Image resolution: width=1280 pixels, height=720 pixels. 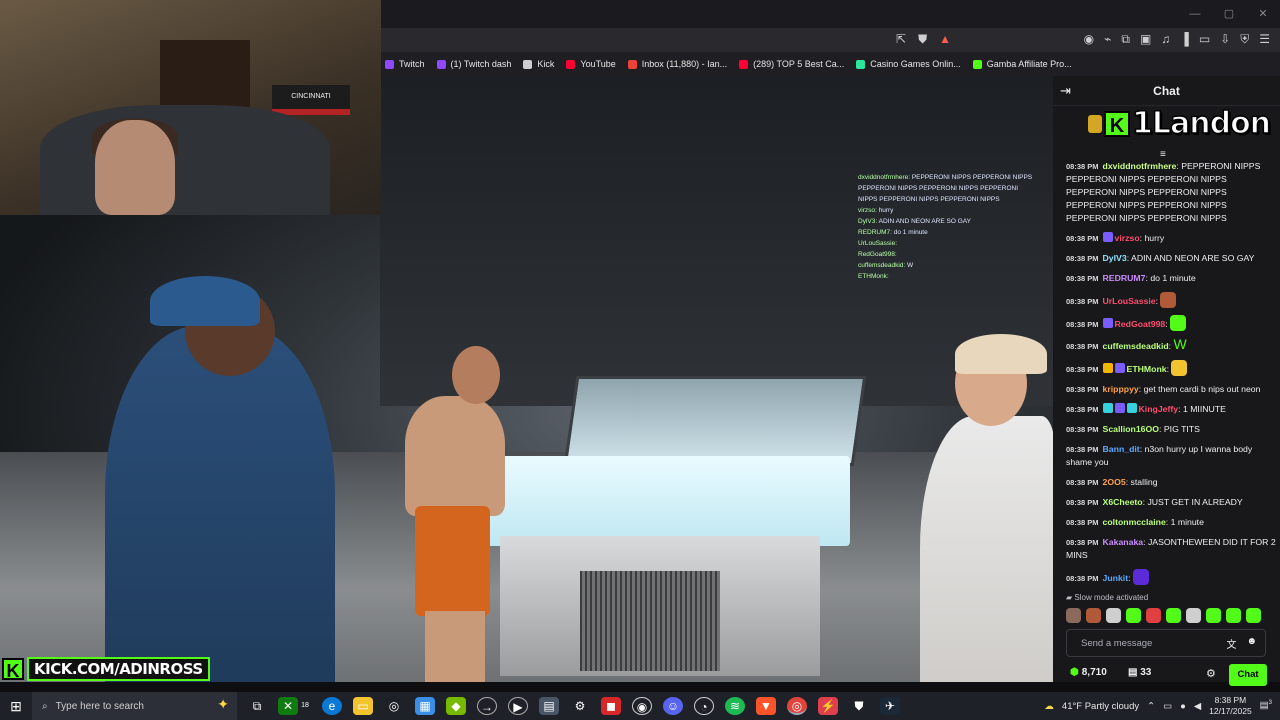 I want to click on vpn-icon: ⛨, so click(x=1244, y=39).